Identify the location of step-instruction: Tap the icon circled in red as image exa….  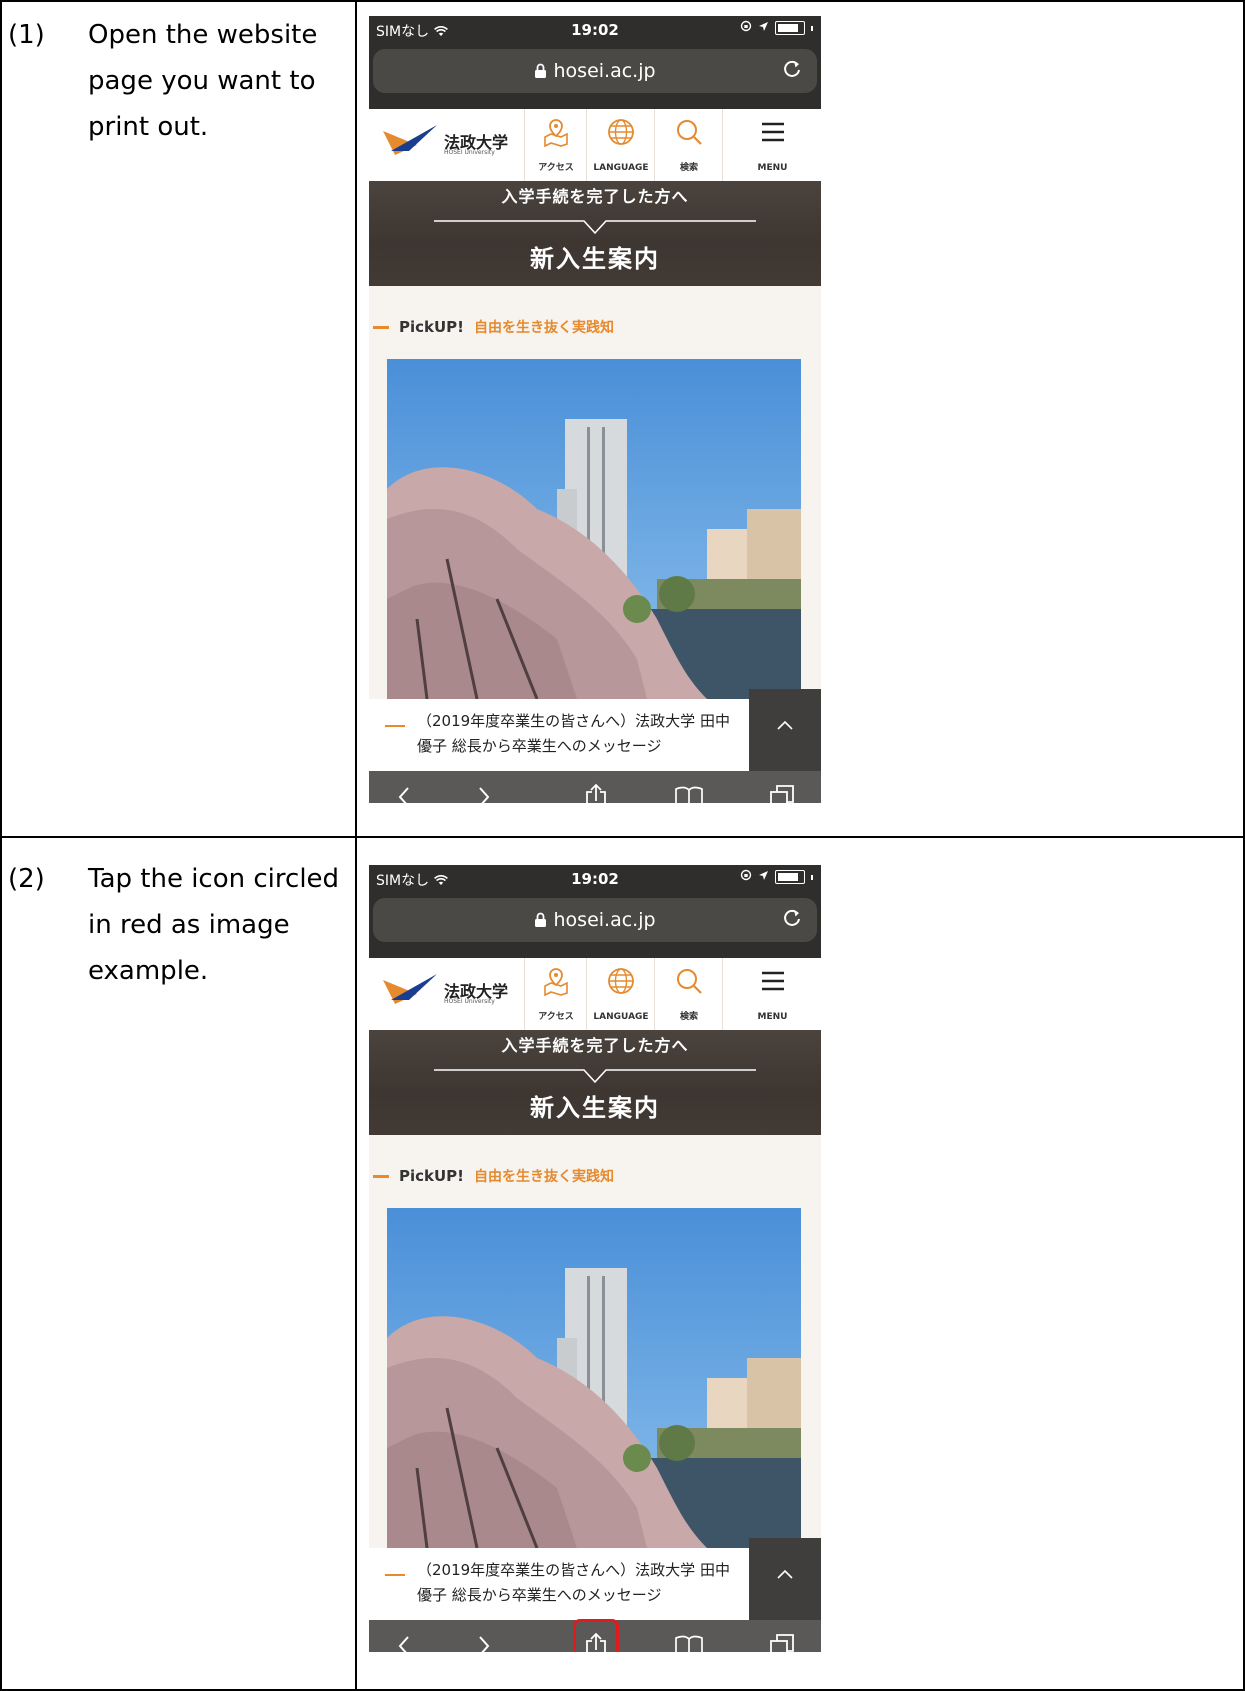
(214, 925).